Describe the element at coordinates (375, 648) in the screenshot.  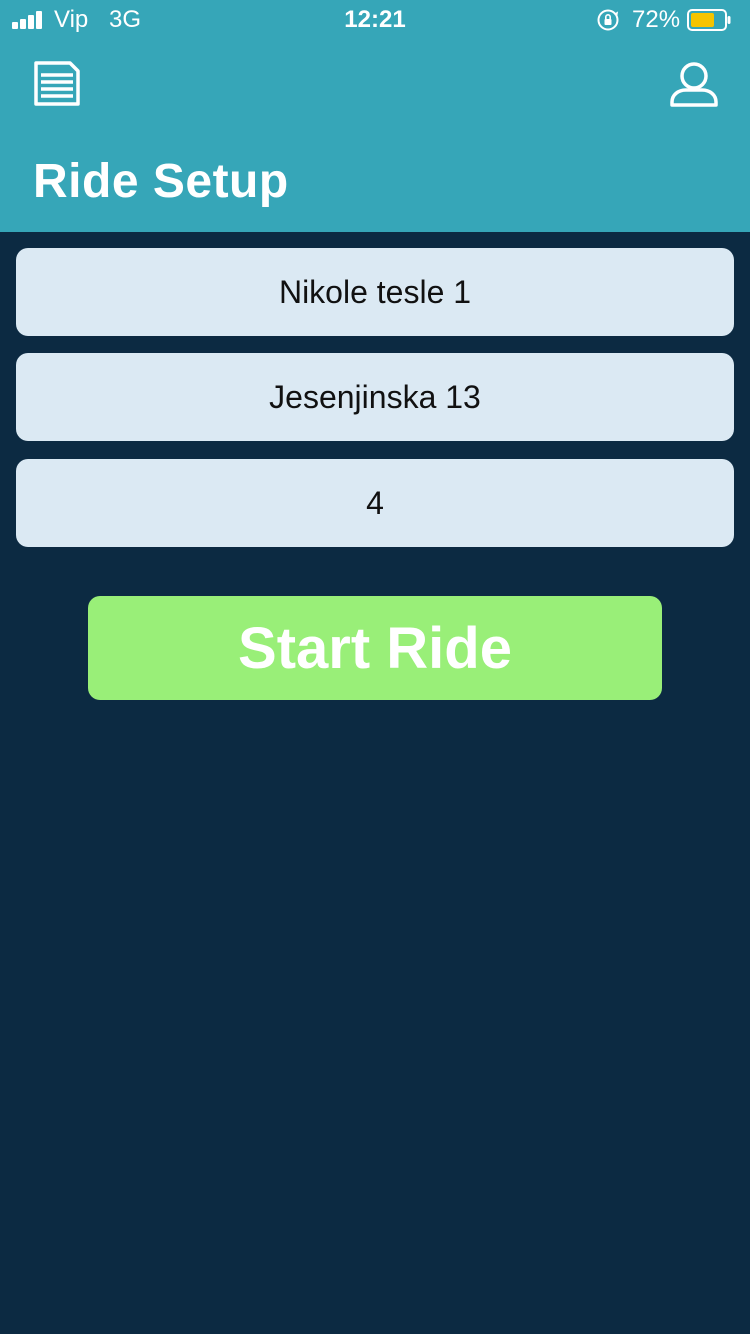
I see `start-ride-button: Start Ride` at that location.